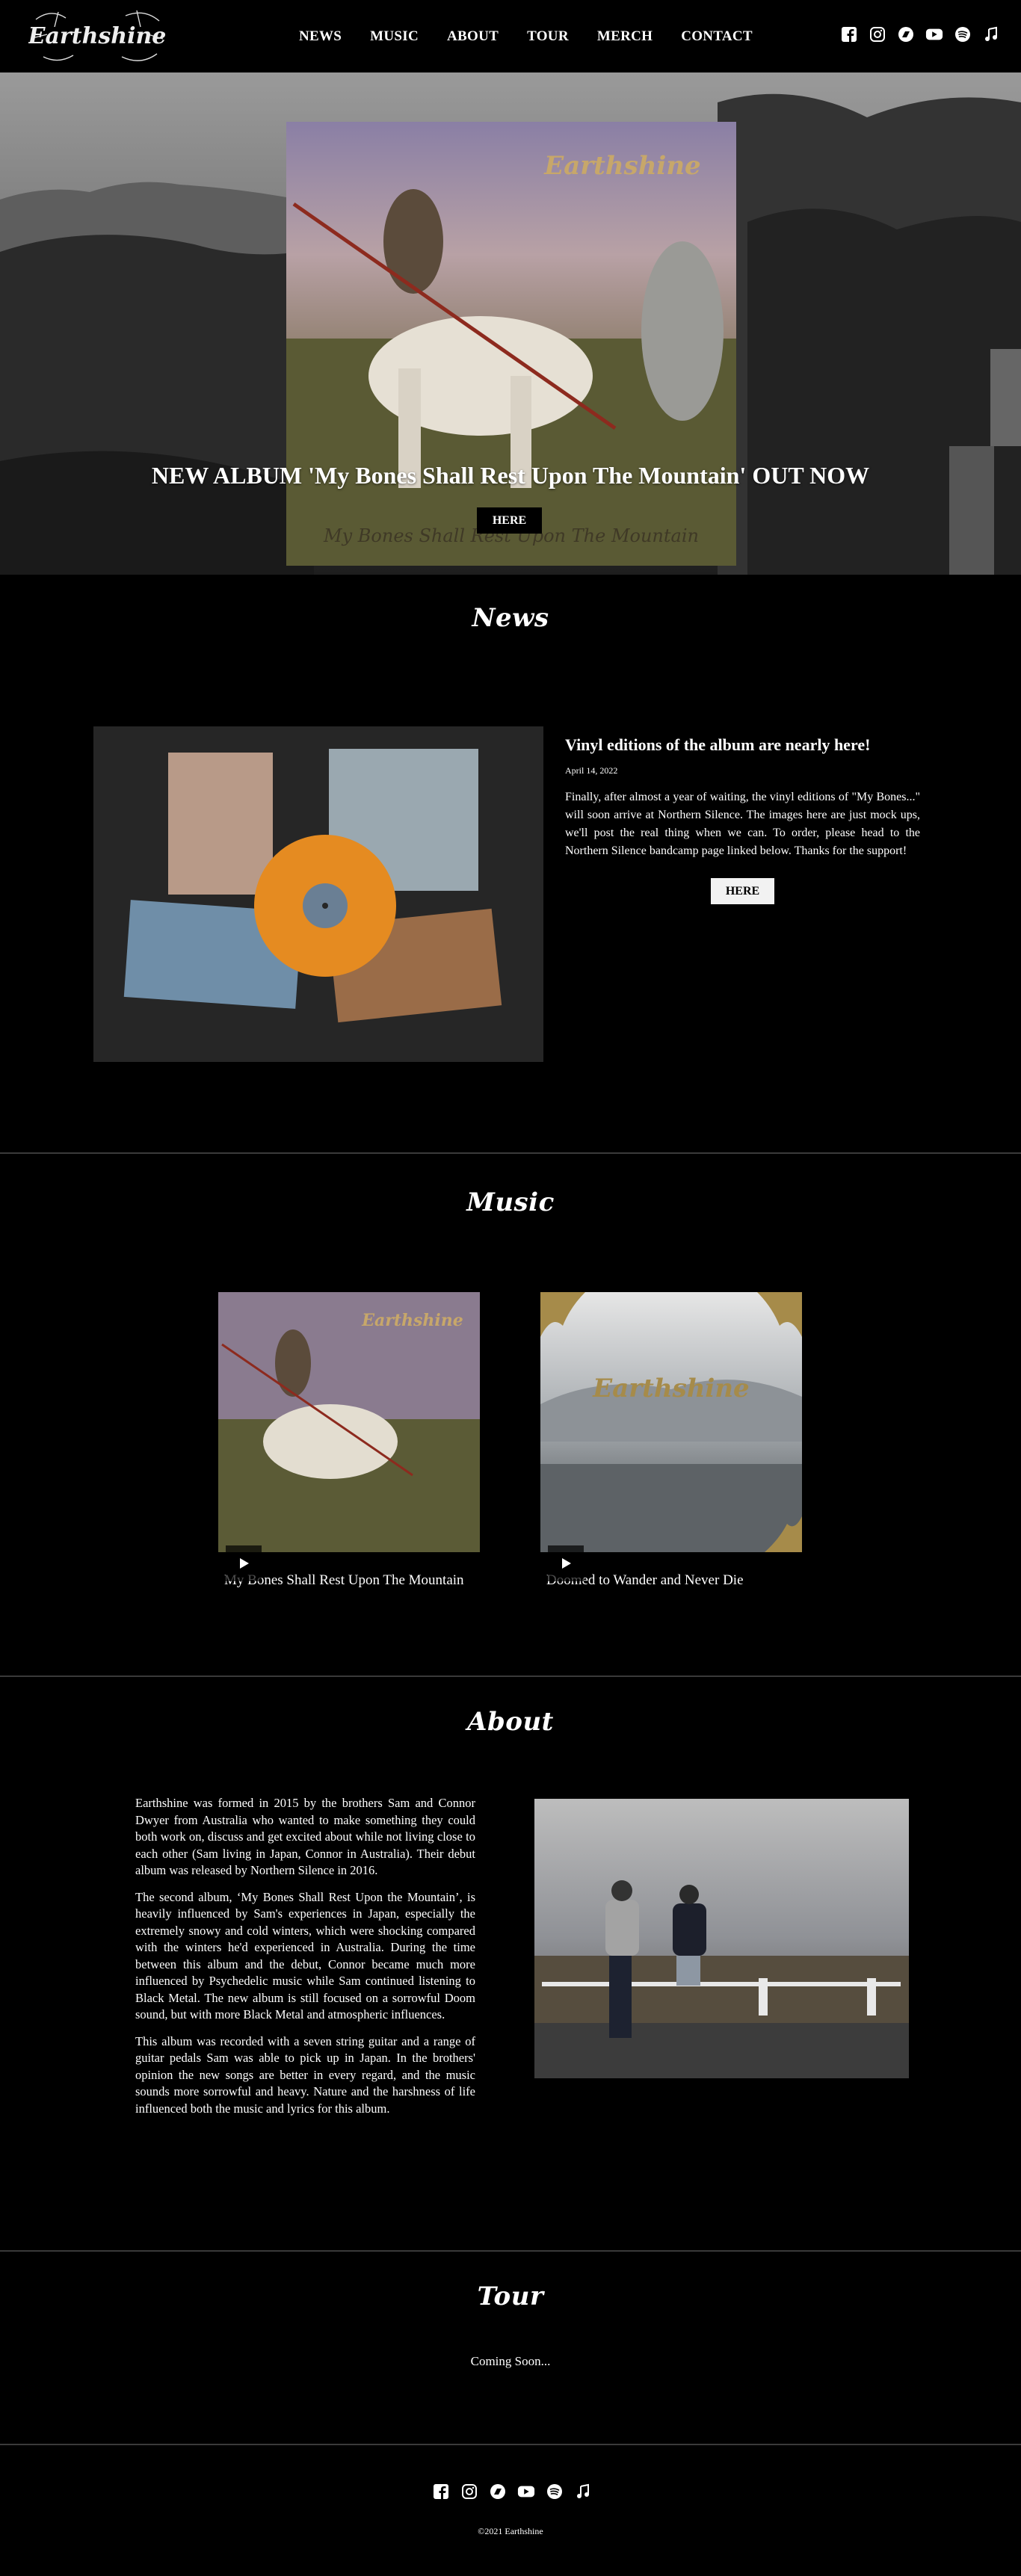 This screenshot has height=2576, width=1021. What do you see at coordinates (394, 36) in the screenshot?
I see `nav-music: MUSIC` at bounding box center [394, 36].